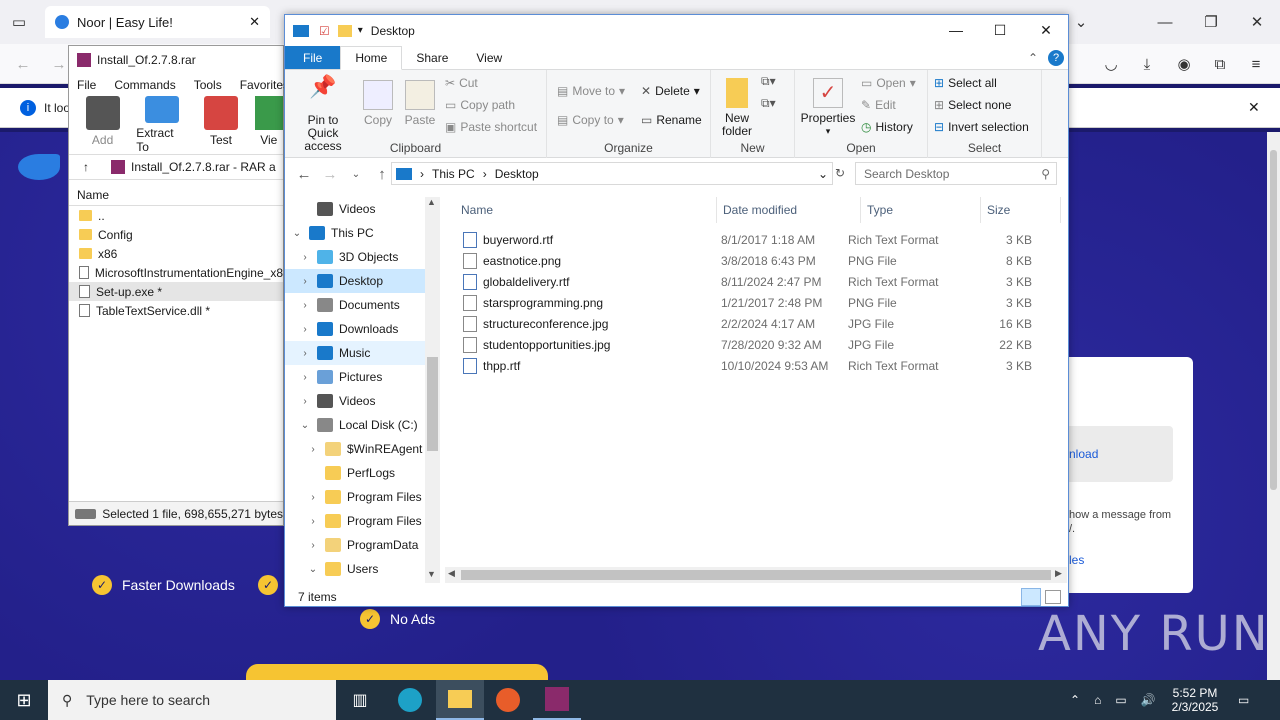  What do you see at coordinates (361, 521) in the screenshot?
I see `nav-item: › Program Files` at bounding box center [361, 521].